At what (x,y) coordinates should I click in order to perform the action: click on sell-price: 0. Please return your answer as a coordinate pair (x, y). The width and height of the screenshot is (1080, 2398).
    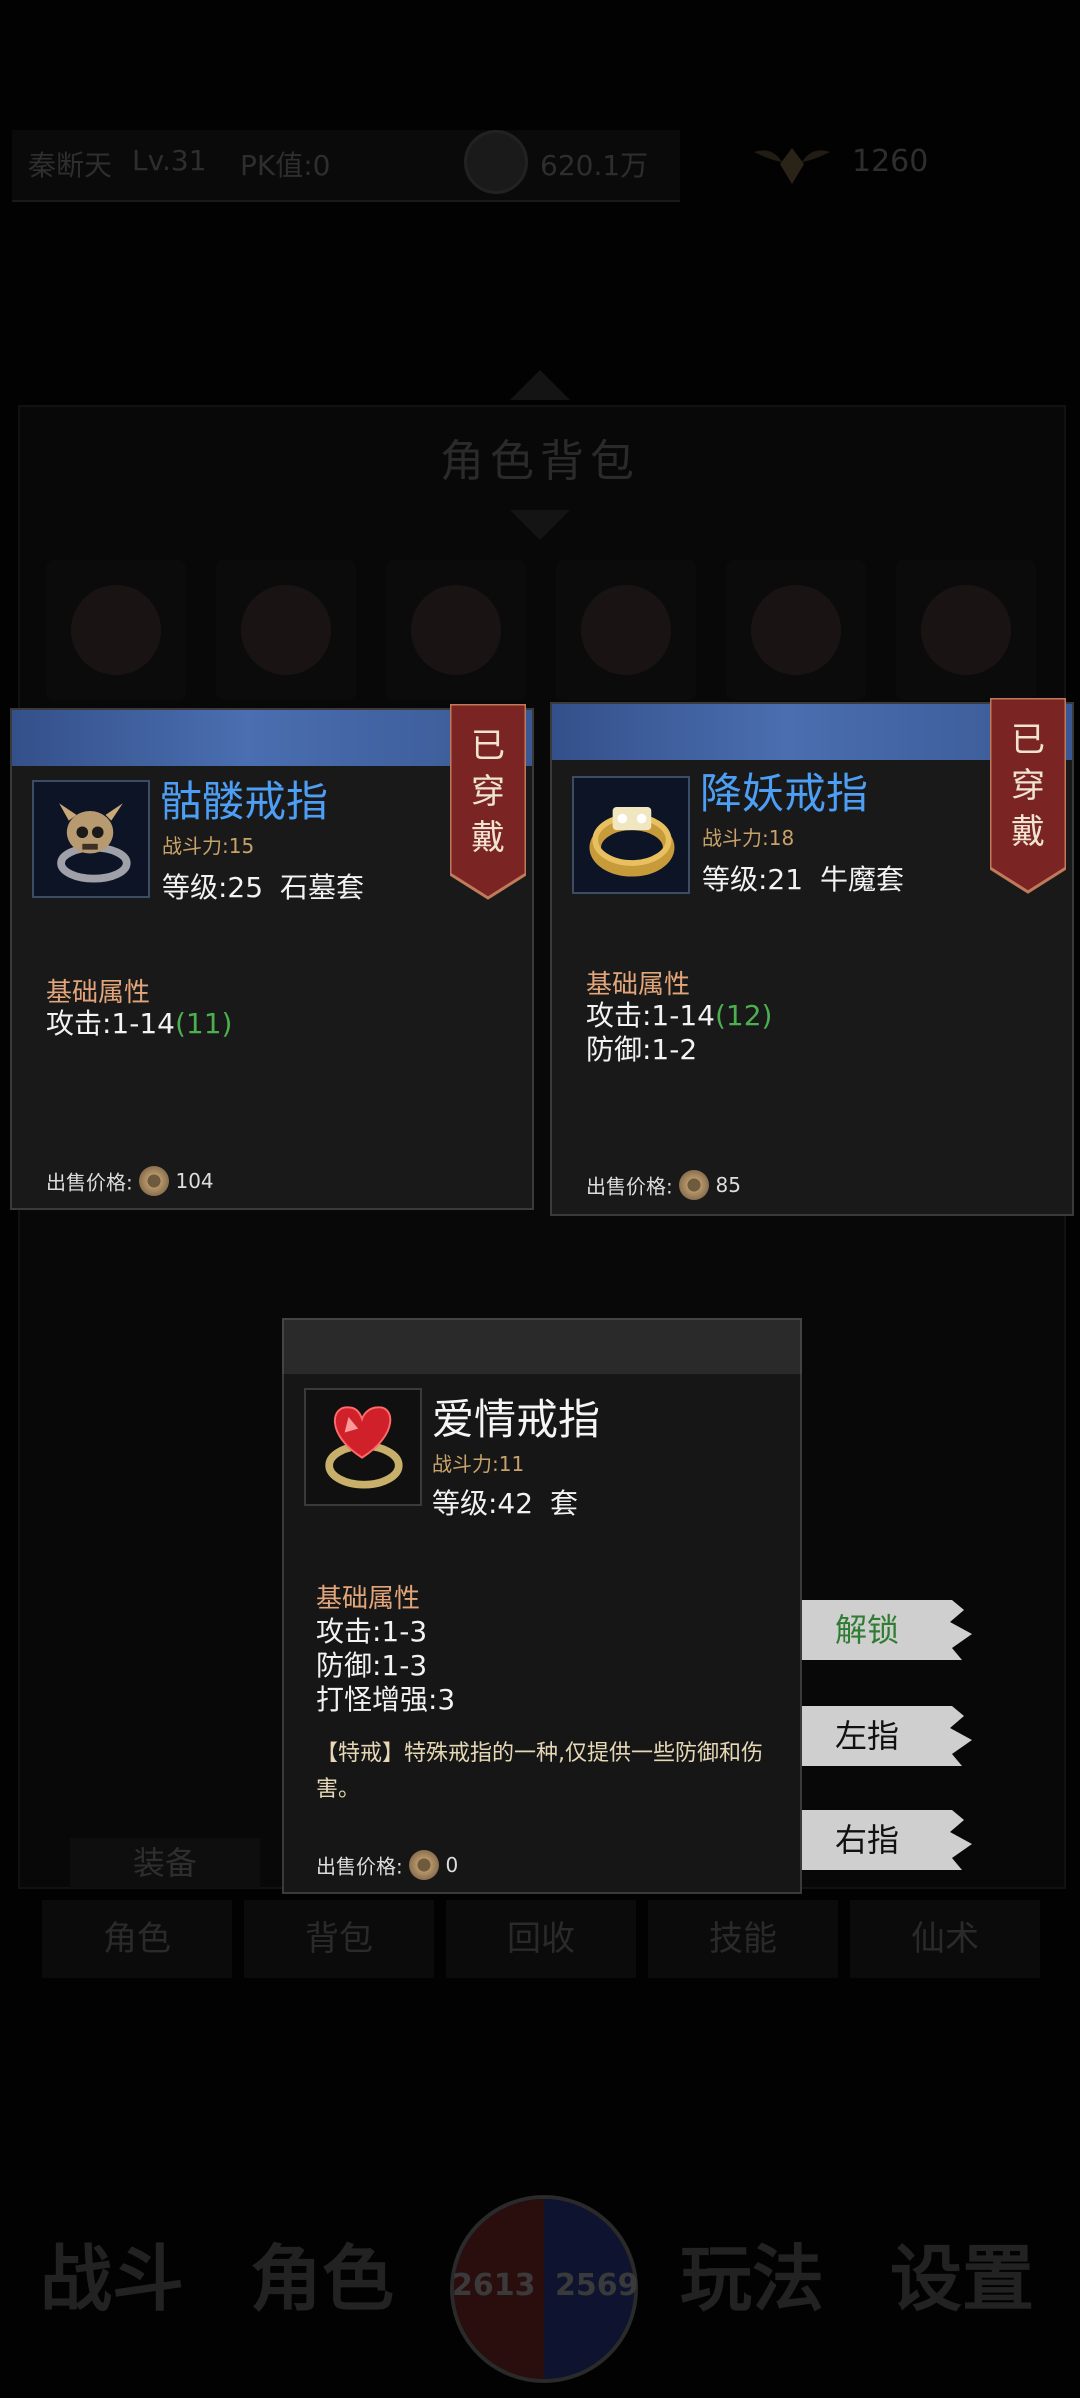
    Looking at the image, I should click on (452, 1865).